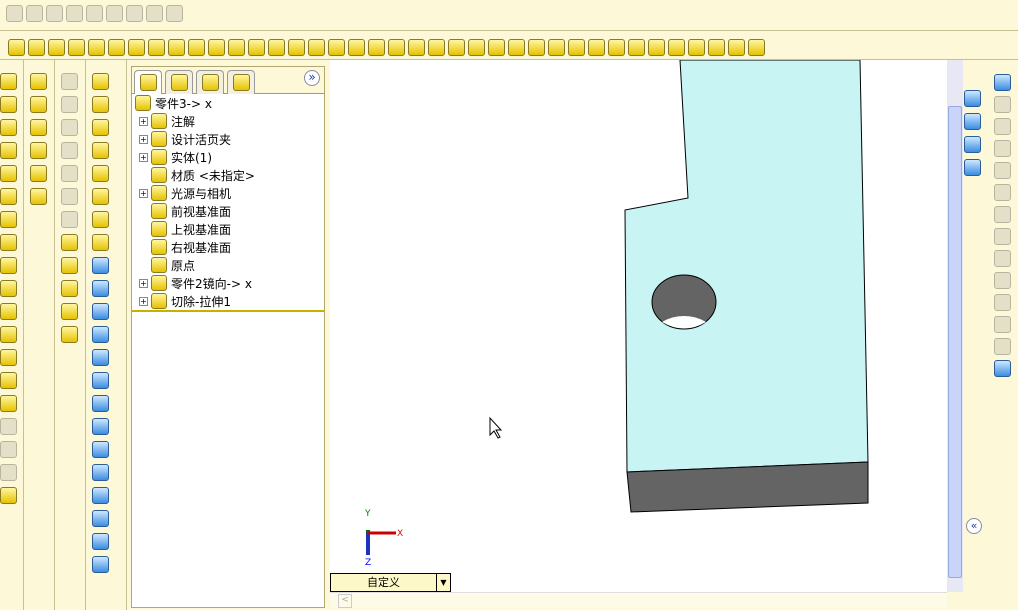 The image size is (1018, 610). Describe the element at coordinates (76, 47) in the screenshot. I see `sketch-icon` at that location.